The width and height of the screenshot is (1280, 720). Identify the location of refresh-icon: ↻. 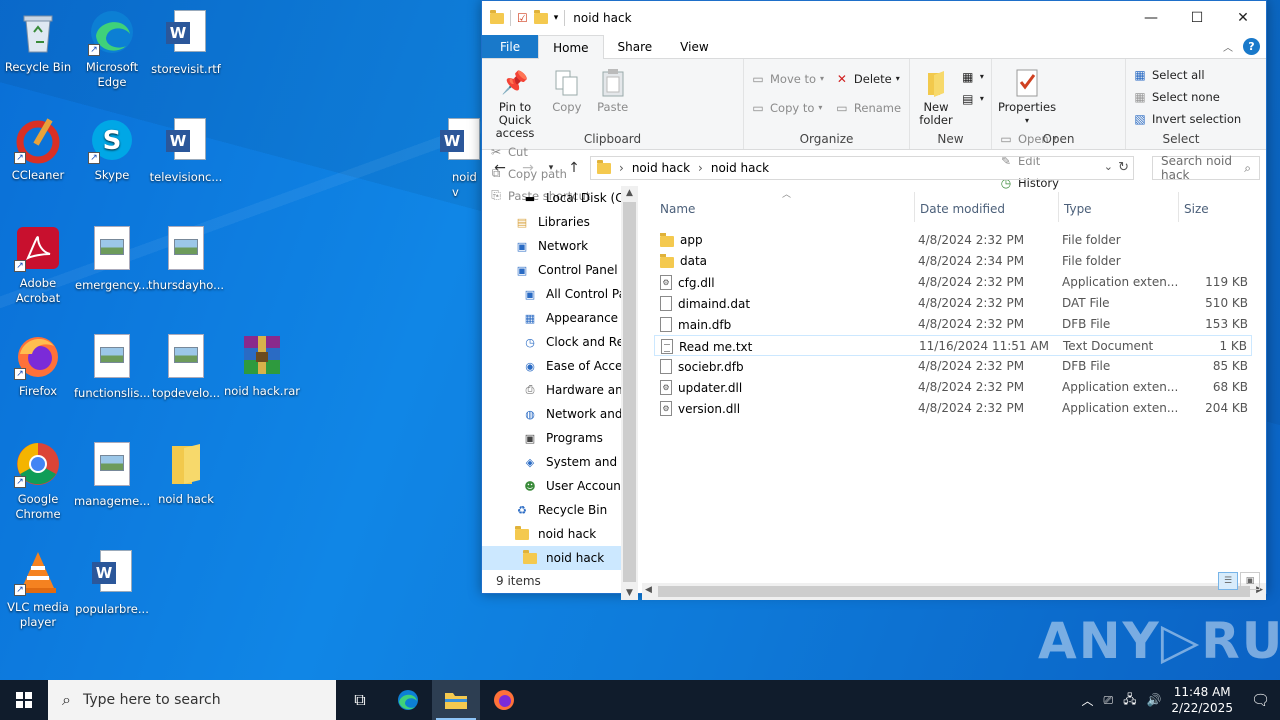
(1123, 167).